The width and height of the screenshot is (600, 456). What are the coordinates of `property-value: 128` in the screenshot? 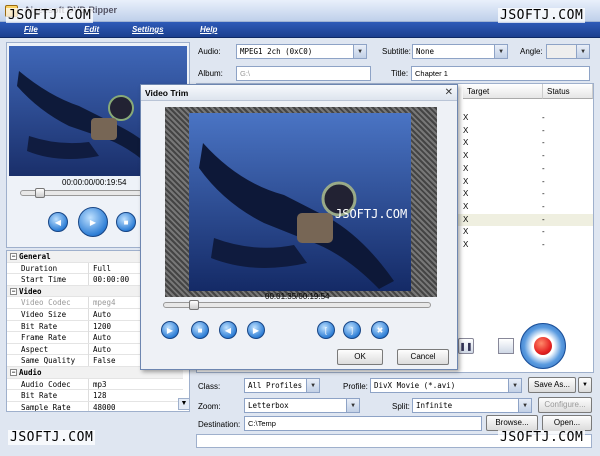 It's located at (100, 395).